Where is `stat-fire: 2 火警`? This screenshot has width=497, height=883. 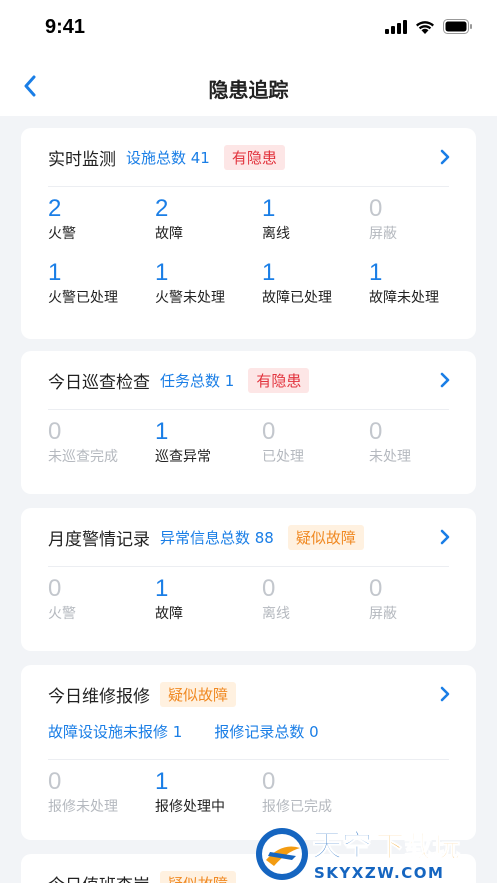
stat-fire: 2 火警 is located at coordinates (101, 219).